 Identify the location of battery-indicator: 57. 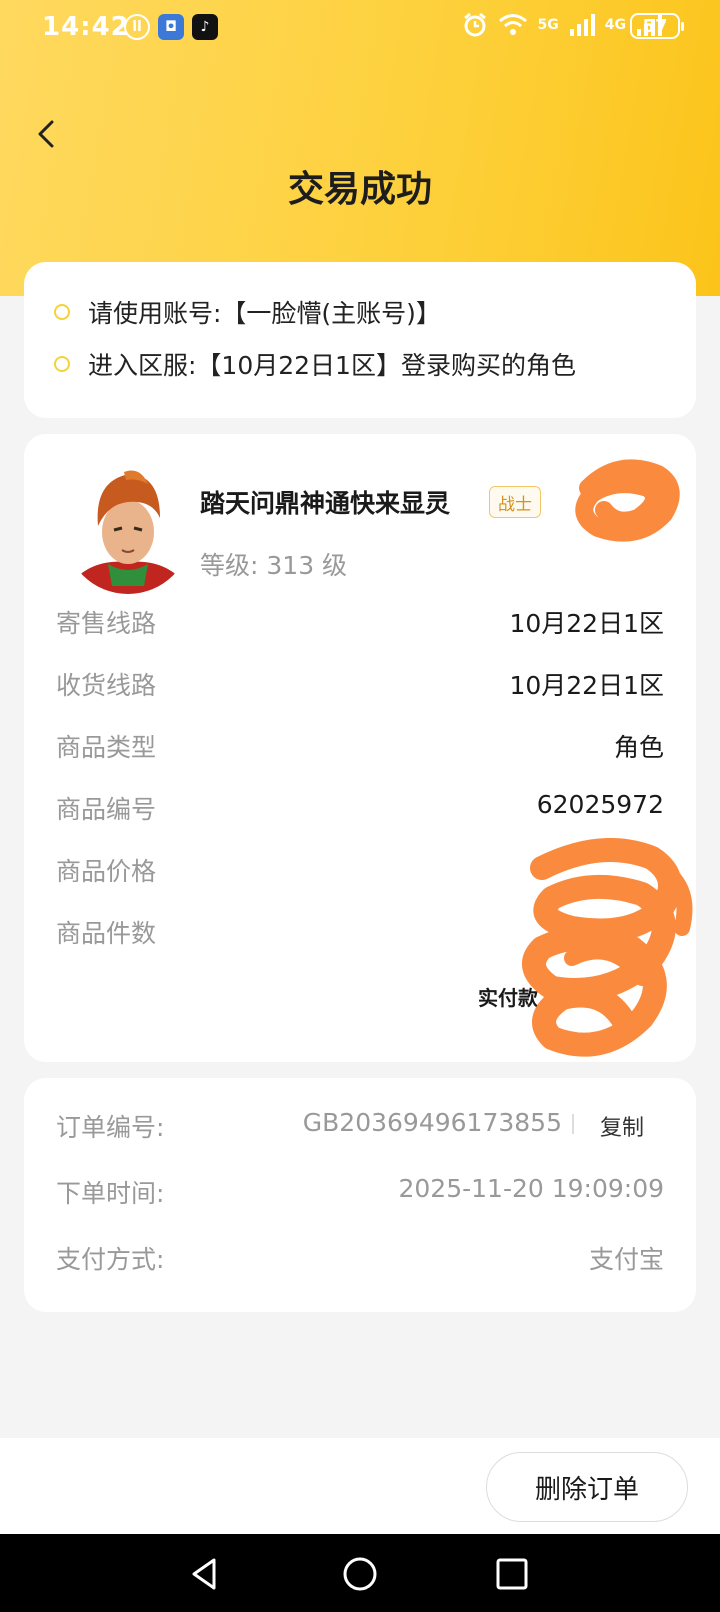
(657, 26).